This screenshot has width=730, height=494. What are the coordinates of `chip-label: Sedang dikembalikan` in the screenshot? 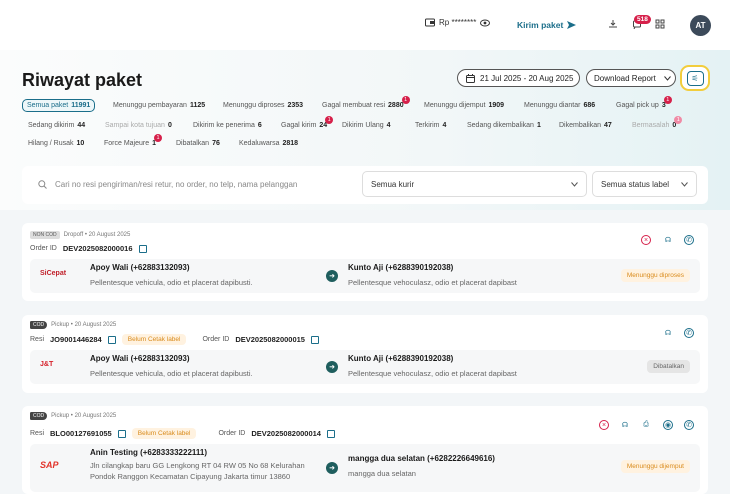 It's located at (500, 125).